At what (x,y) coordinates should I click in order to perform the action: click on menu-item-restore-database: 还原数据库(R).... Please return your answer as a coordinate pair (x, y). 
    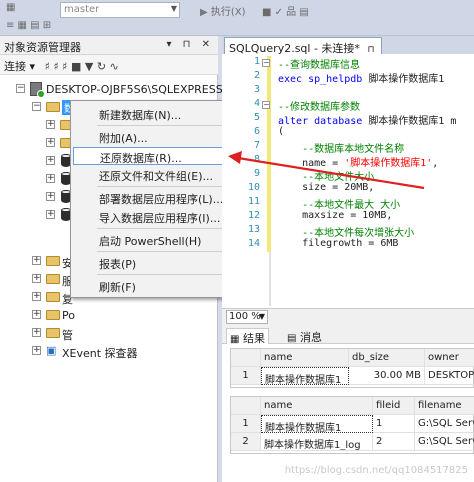
    Looking at the image, I should click on (158, 156).